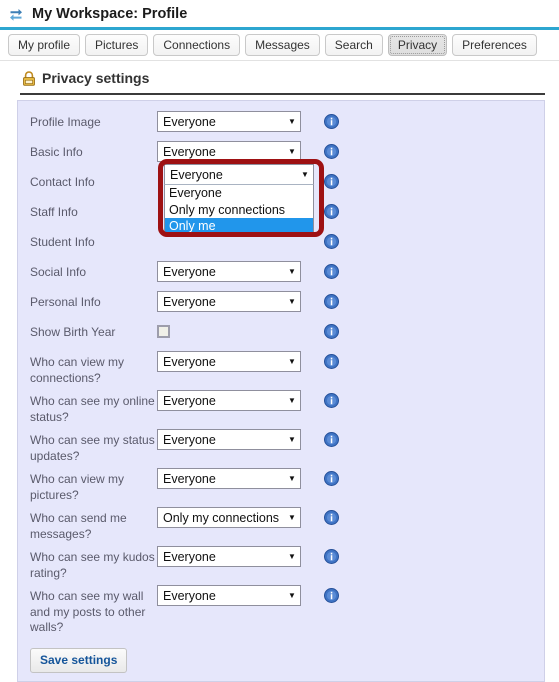  Describe the element at coordinates (92, 409) in the screenshot. I see `setting-label-online-status: Who can see my online status?` at that location.